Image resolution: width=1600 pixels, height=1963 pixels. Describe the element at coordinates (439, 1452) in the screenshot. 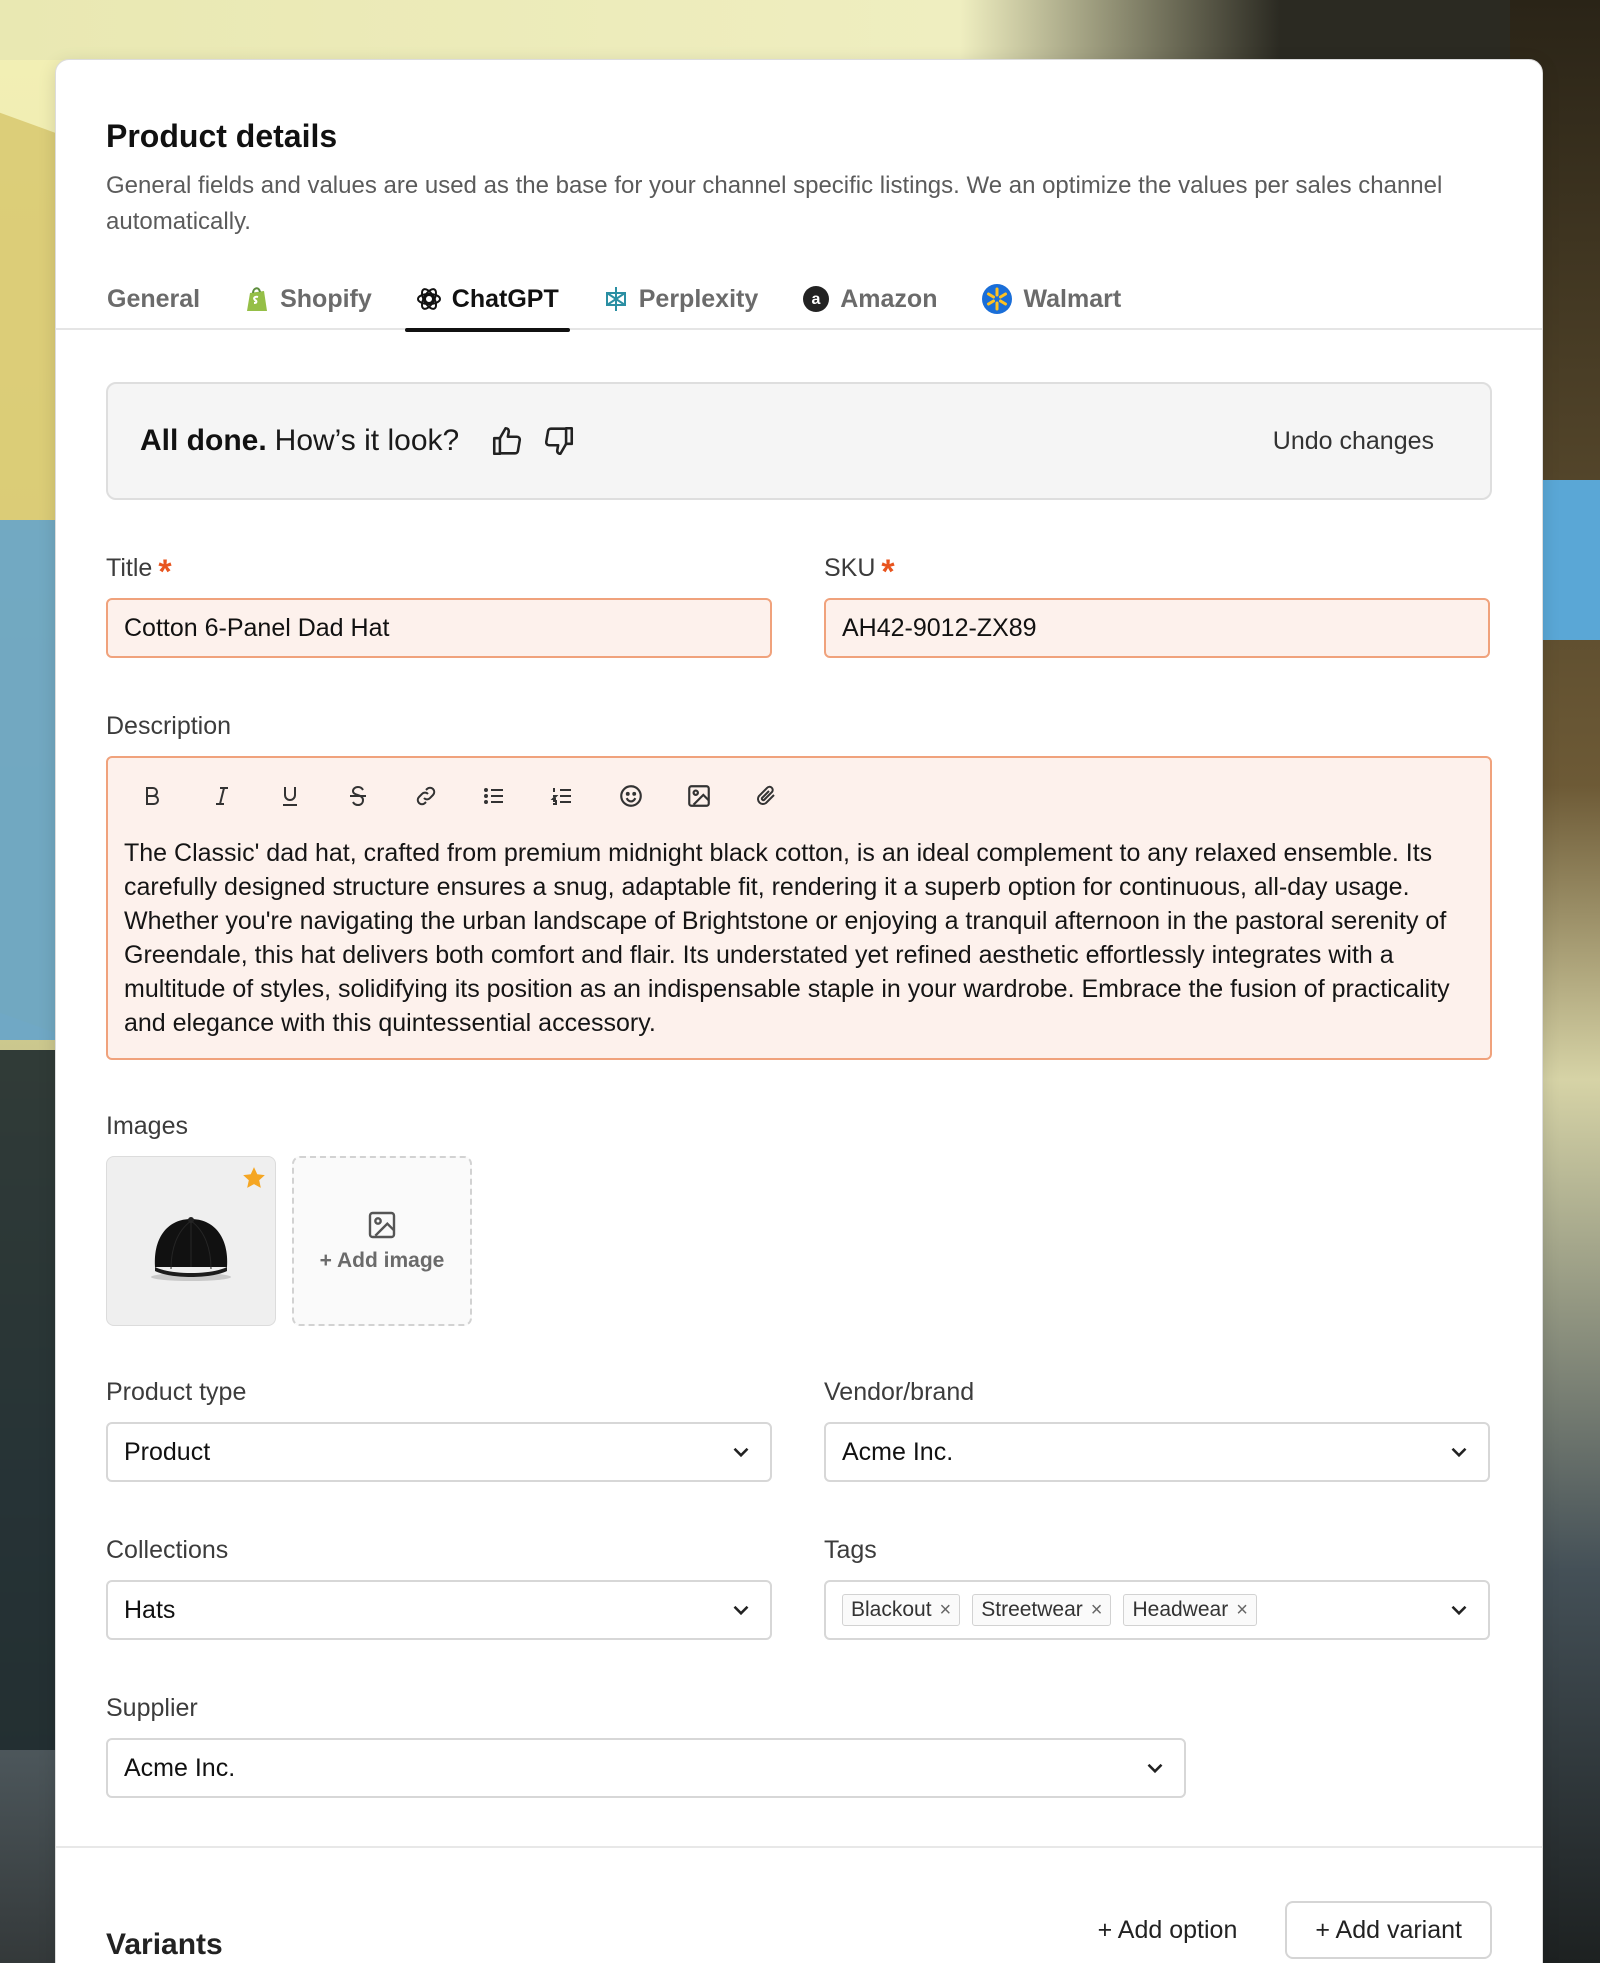

I see `product-type-select: Product` at that location.